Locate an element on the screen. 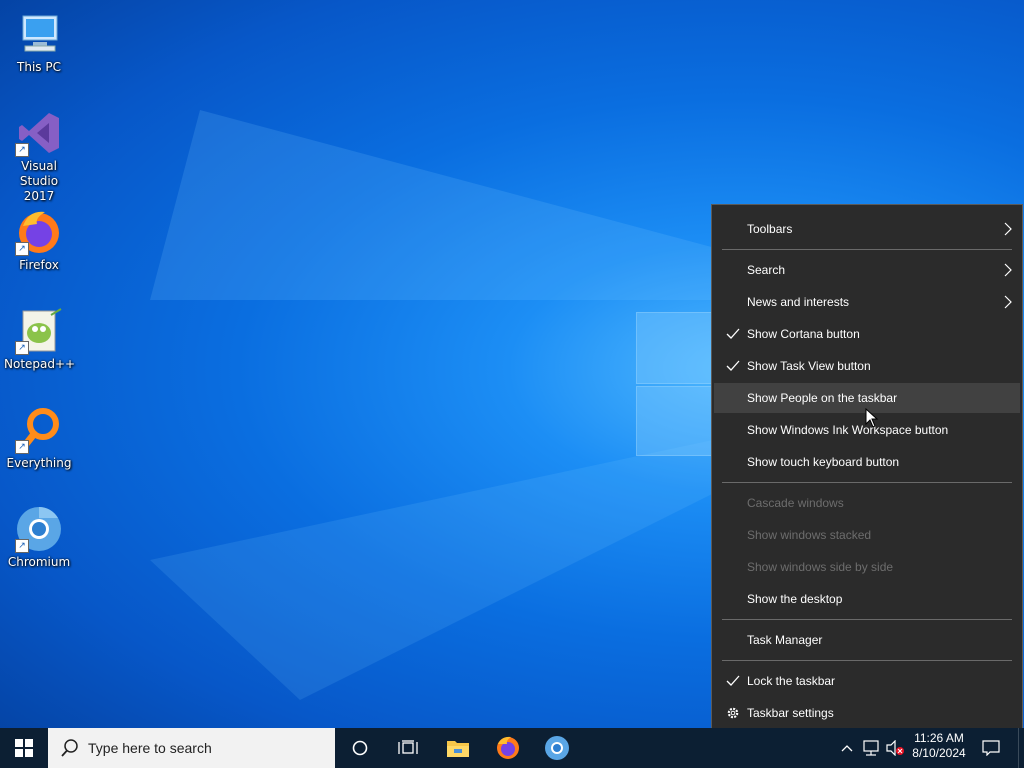 The height and width of the screenshot is (768, 1024). start-button is located at coordinates (24, 748).